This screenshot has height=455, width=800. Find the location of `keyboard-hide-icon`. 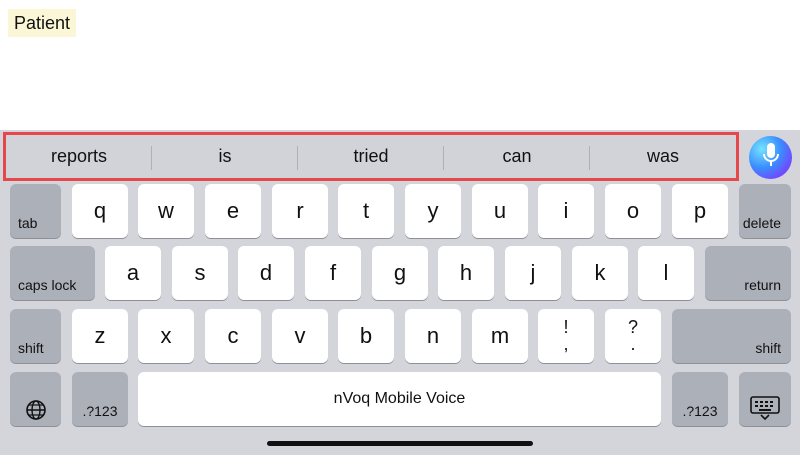

keyboard-hide-icon is located at coordinates (765, 408).